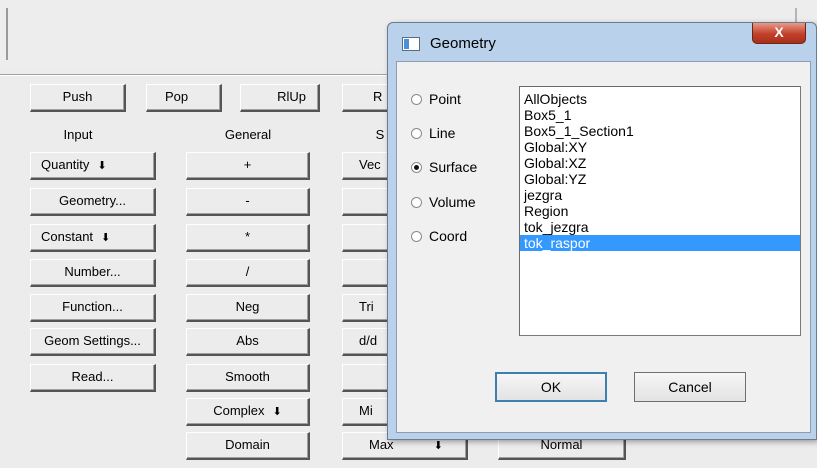 The image size is (817, 468). What do you see at coordinates (660, 195) in the screenshot?
I see `list-item: jezgra` at bounding box center [660, 195].